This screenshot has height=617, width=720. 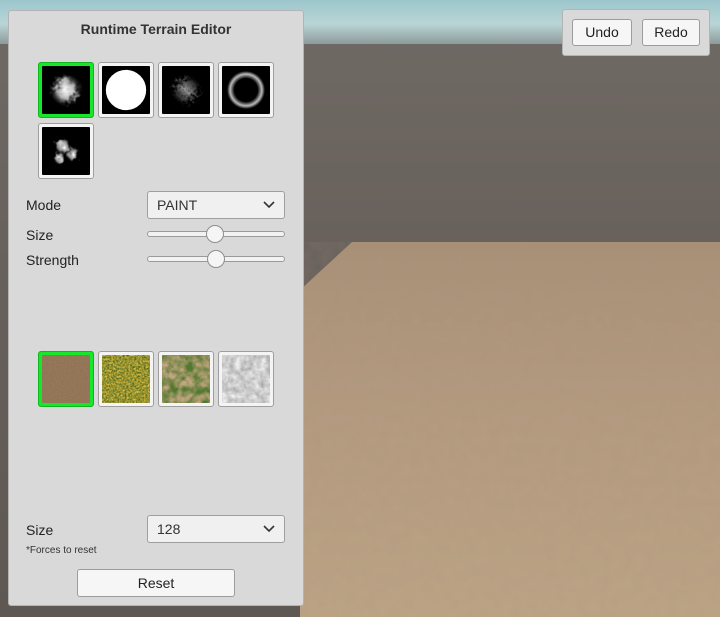 I want to click on texture-rock, so click(x=246, y=379).